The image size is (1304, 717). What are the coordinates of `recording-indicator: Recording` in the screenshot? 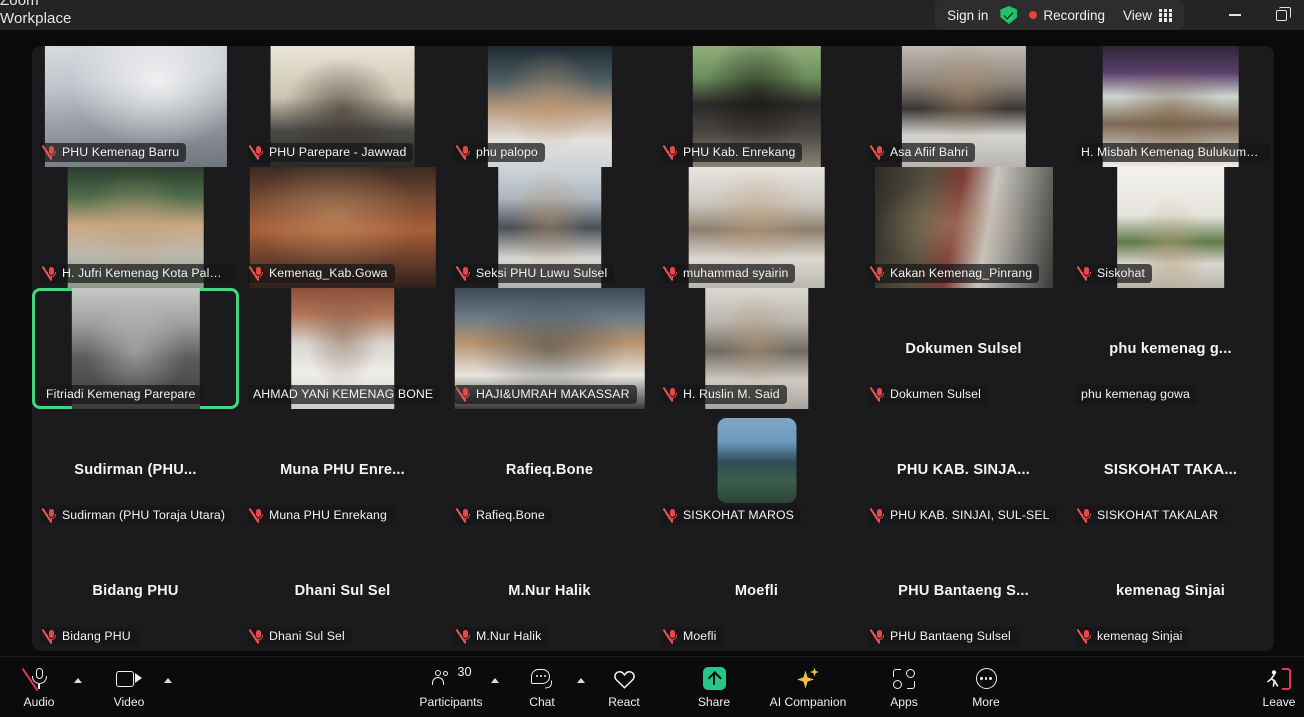 It's located at (1067, 15).